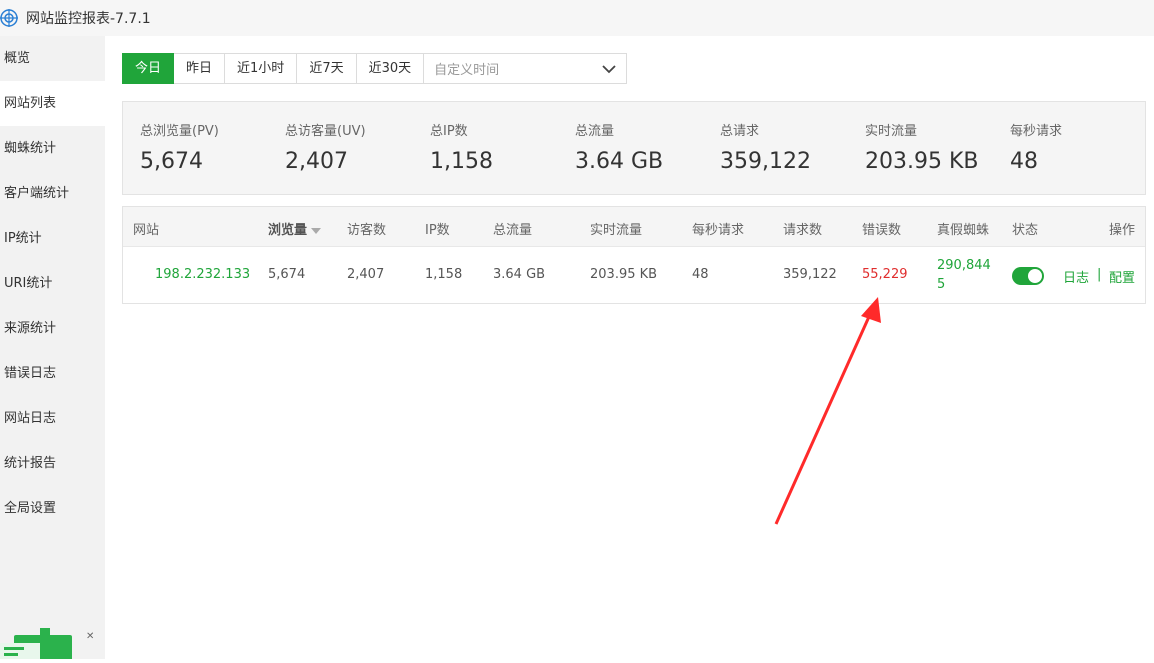  Describe the element at coordinates (619, 147) in the screenshot. I see `stat-total-traffic: 总流量 3.64 GB` at that location.